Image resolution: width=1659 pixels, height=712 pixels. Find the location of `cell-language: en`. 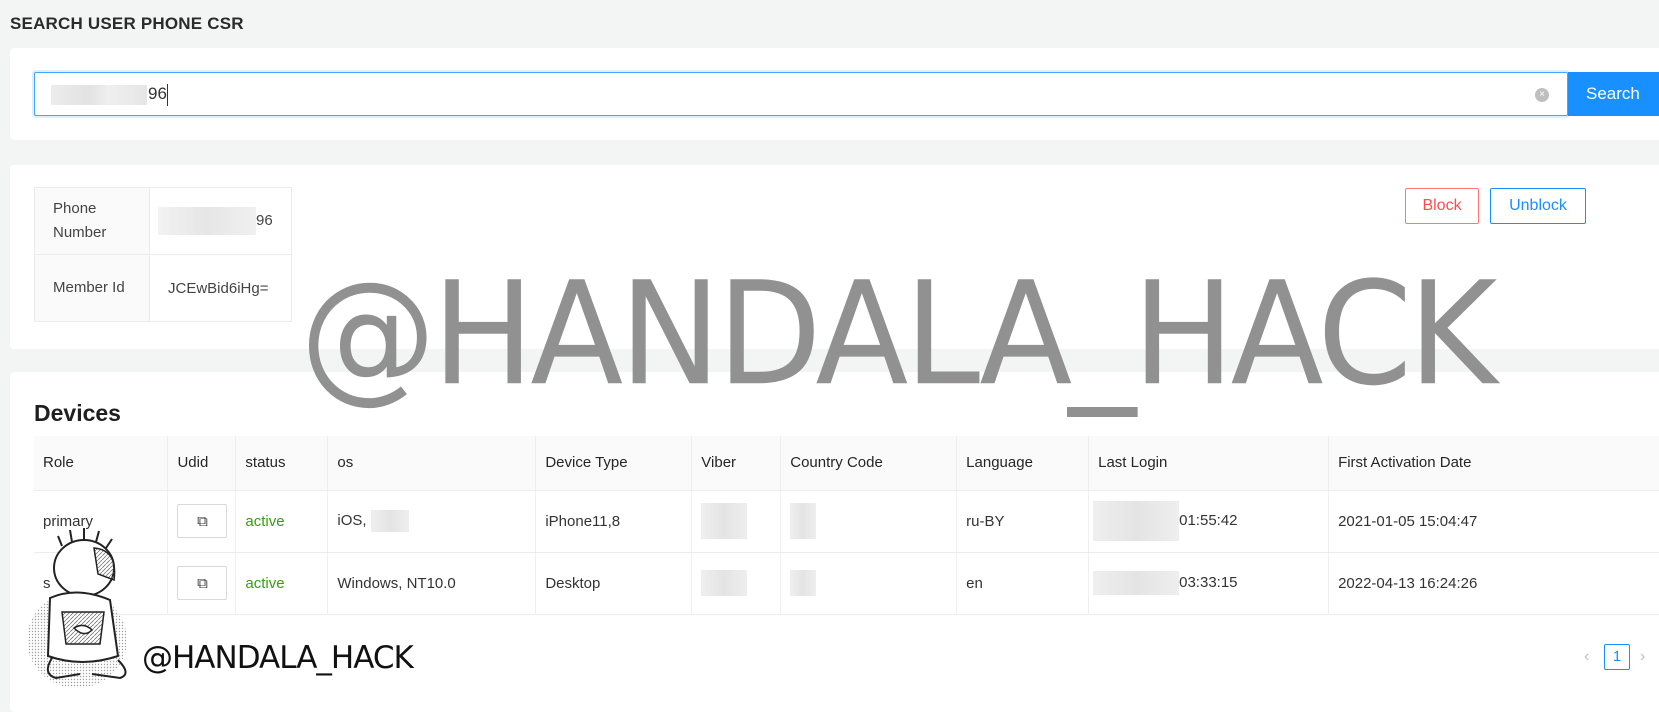

cell-language: en is located at coordinates (1023, 583).